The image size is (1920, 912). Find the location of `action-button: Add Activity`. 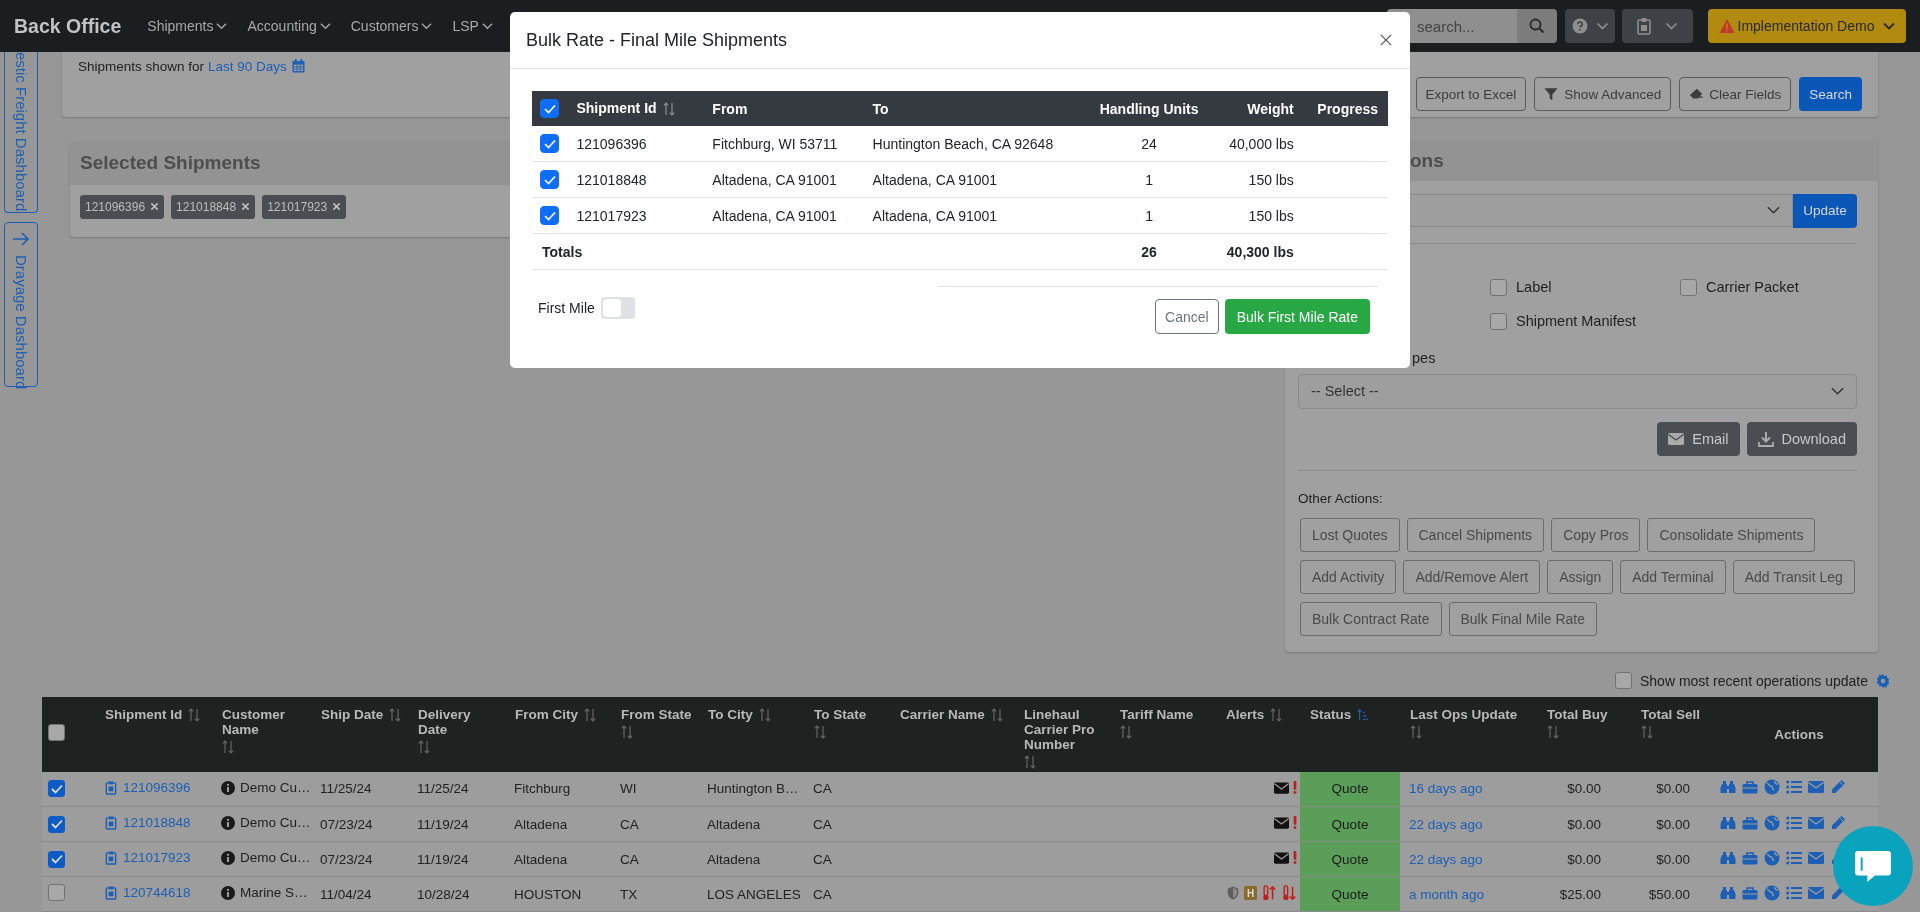

action-button: Add Activity is located at coordinates (1348, 576).